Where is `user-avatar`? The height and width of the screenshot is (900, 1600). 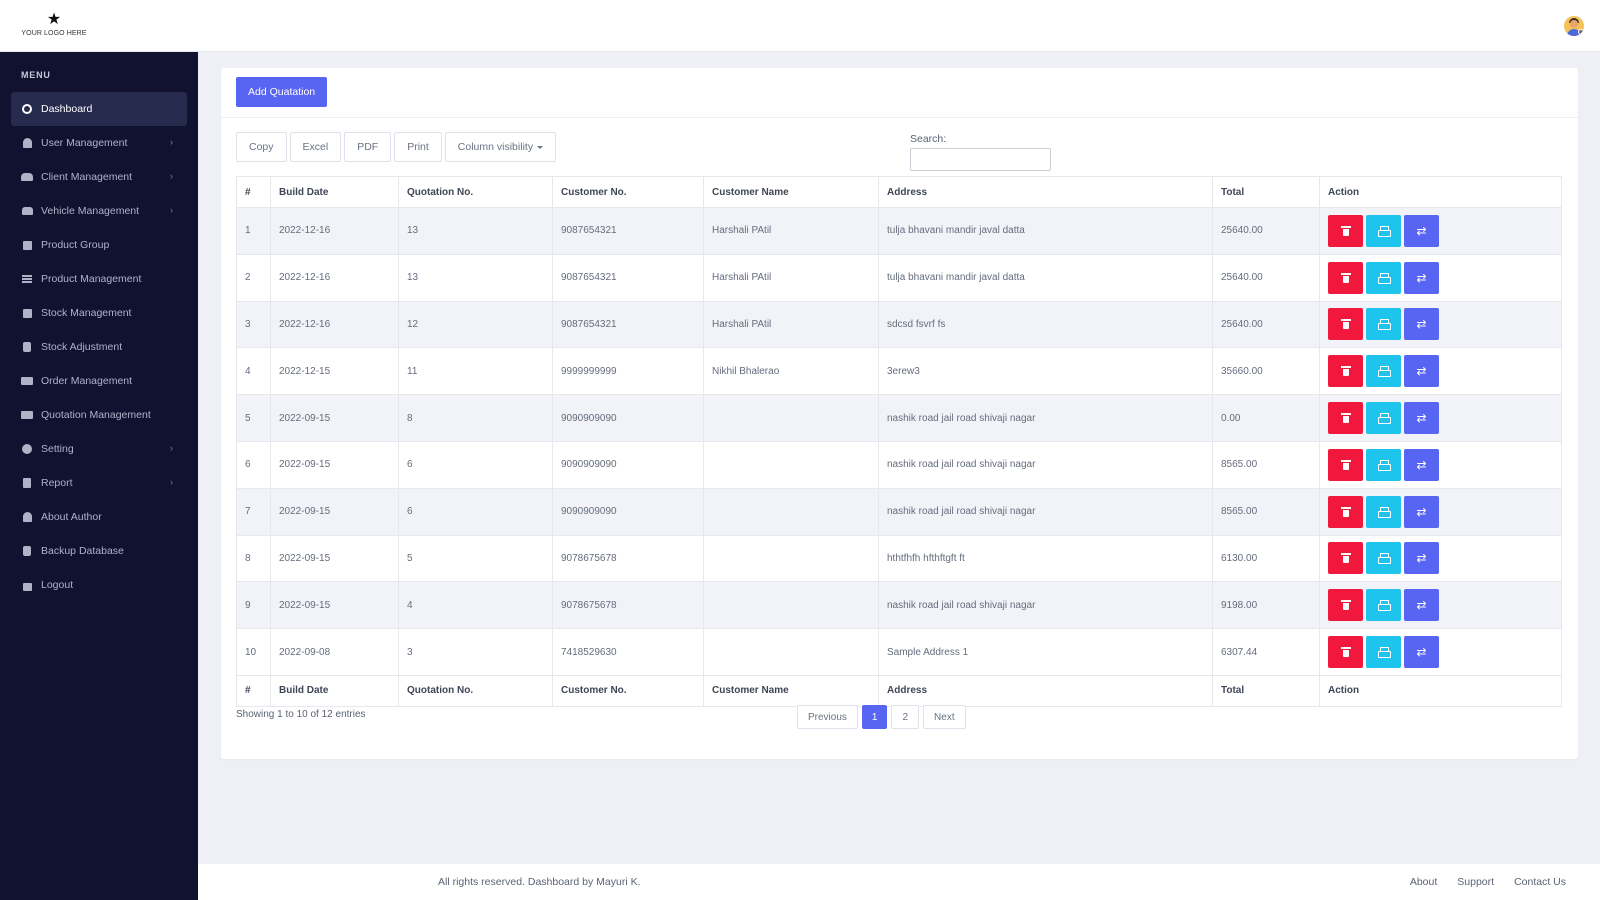
user-avatar is located at coordinates (1574, 26).